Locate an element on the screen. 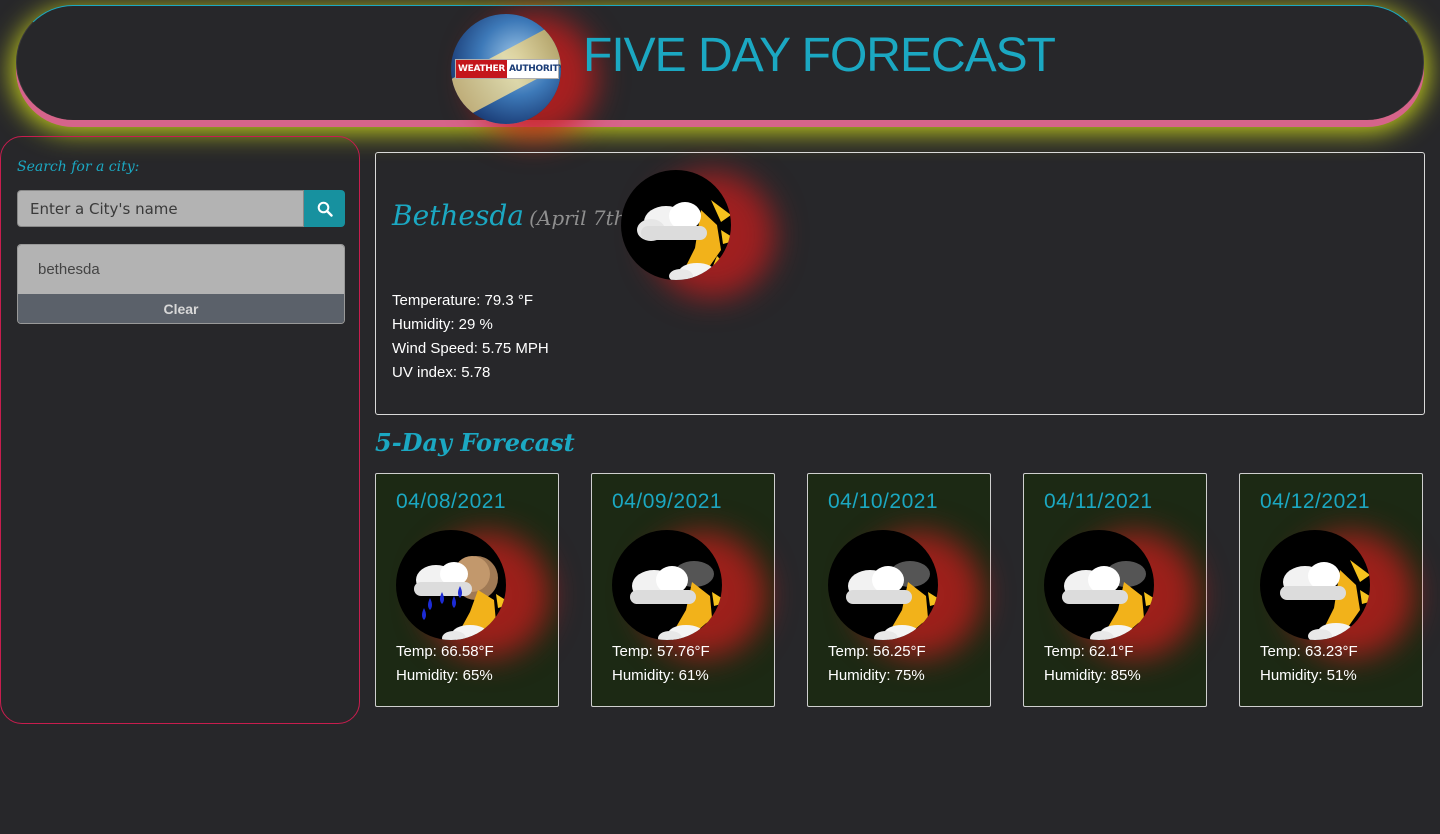  forecast-temp: Temp: 63.23°F is located at coordinates (1309, 651).